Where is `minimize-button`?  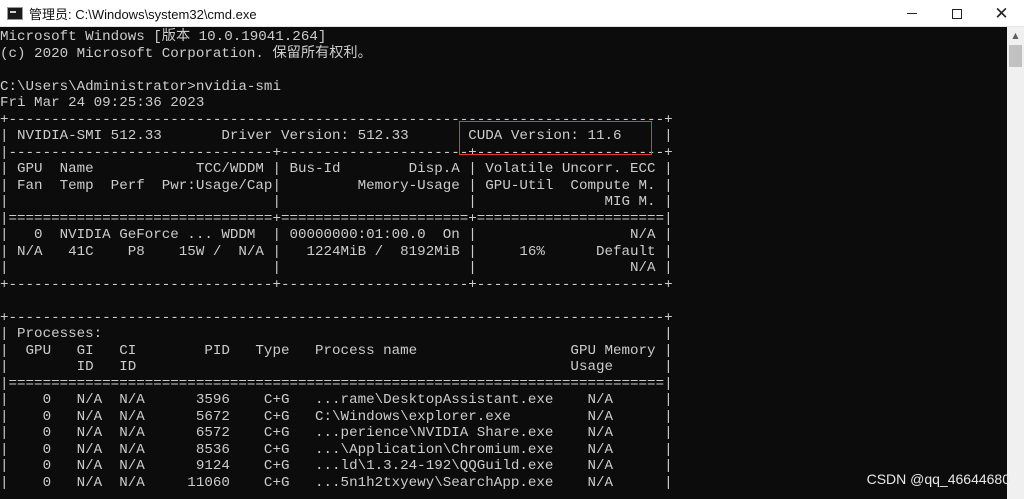
minimize-button is located at coordinates (911, 13).